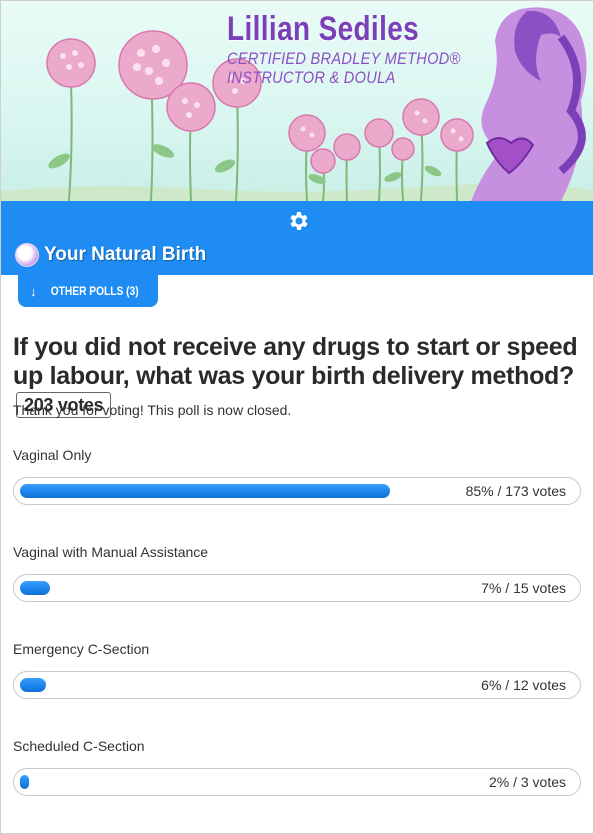 The image size is (594, 834). I want to click on result-text: 2% / 3 votes, so click(527, 782).